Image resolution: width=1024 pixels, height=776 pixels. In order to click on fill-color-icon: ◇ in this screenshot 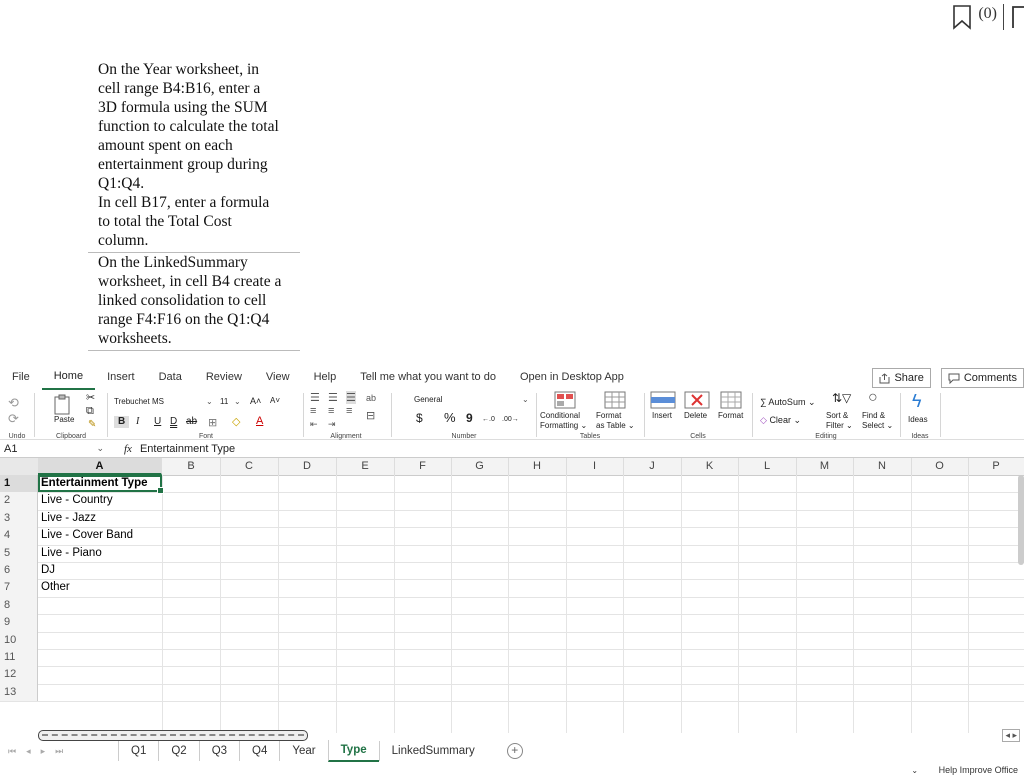, I will do `click(236, 421)`.